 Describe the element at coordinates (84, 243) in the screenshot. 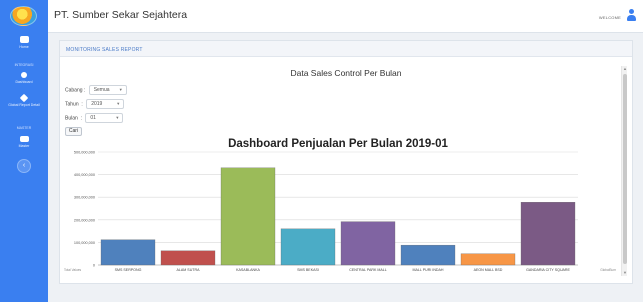

I see `y-tick-label: 100,000,000` at that location.